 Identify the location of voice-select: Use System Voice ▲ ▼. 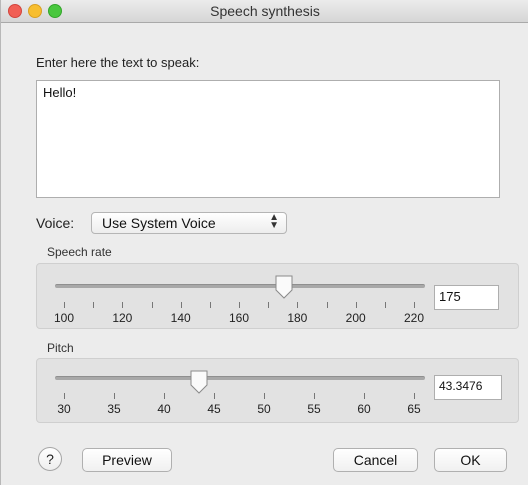
(189, 223).